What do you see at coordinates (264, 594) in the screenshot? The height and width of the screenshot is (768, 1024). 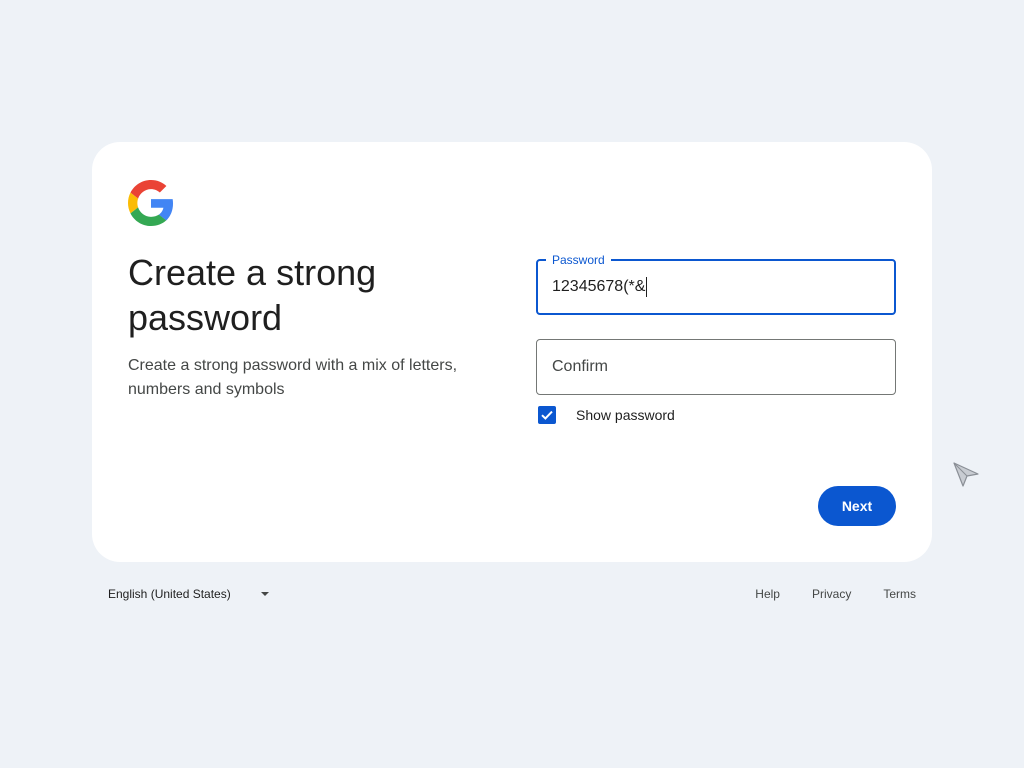 I see `dropdown-caret-icon` at bounding box center [264, 594].